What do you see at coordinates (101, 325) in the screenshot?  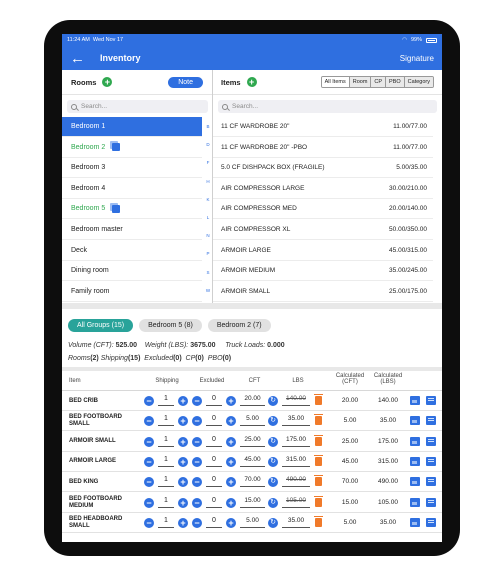 I see `chip-all-groups: All Groups (15)` at bounding box center [101, 325].